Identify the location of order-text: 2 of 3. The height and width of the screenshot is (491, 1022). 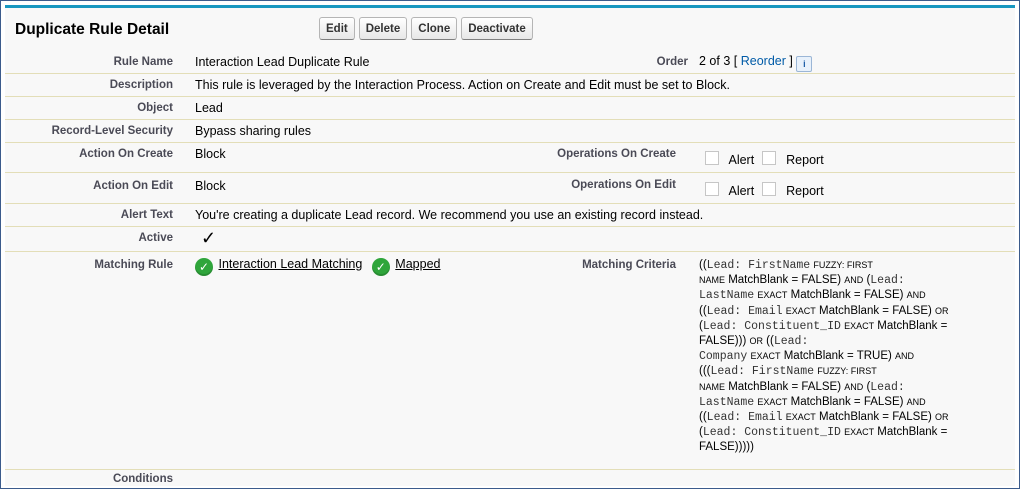
(715, 61).